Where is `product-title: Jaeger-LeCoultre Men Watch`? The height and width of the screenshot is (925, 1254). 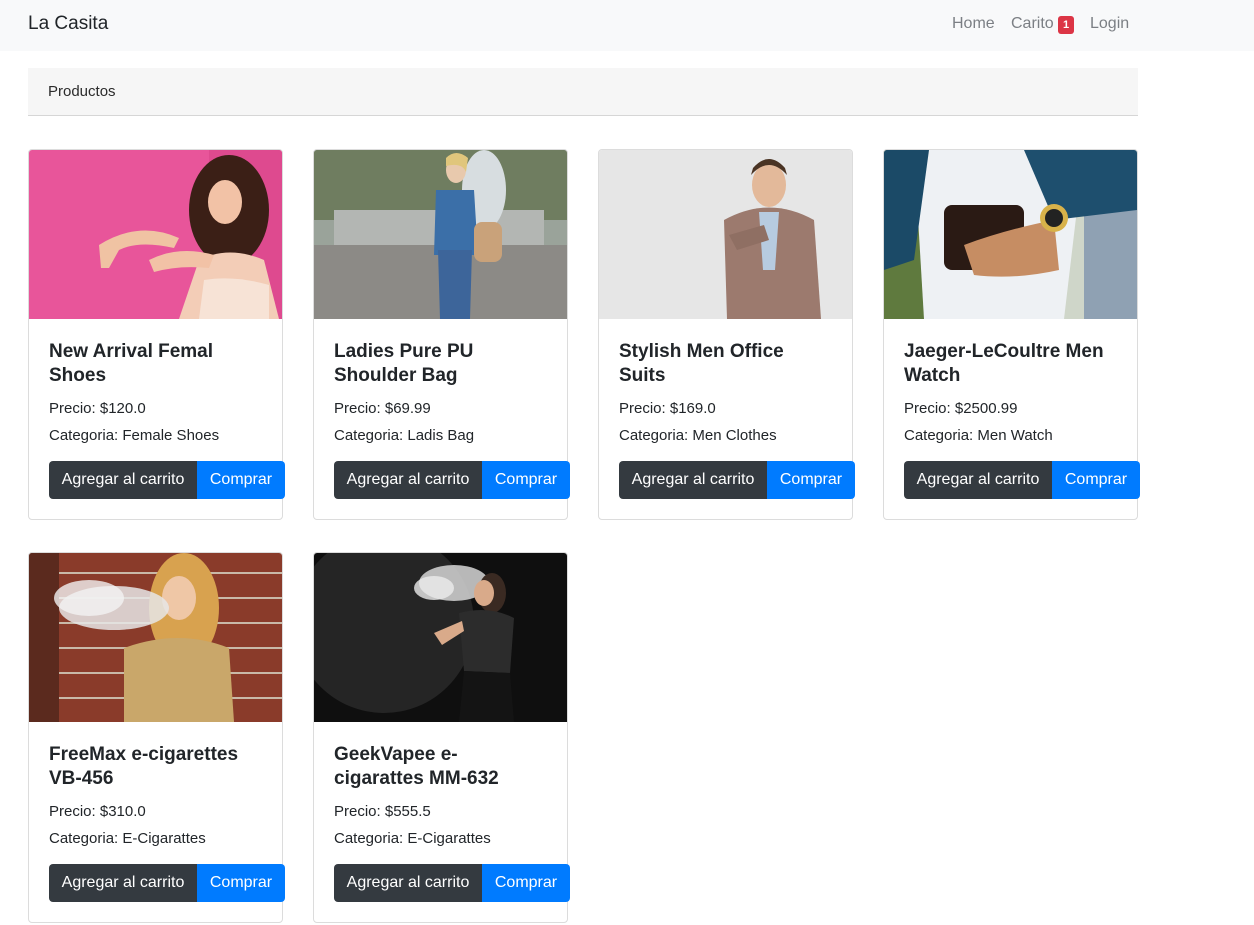 product-title: Jaeger-LeCoultre Men Watch is located at coordinates (1004, 363).